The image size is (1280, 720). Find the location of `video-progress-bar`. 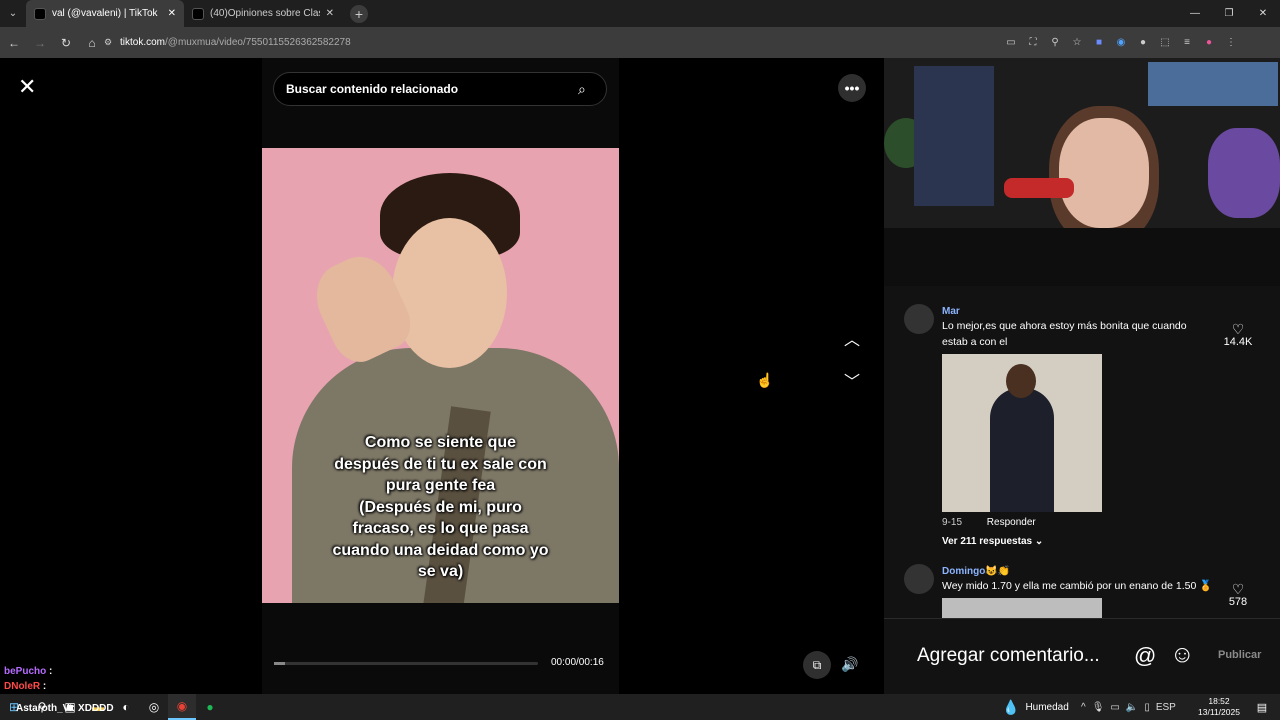

video-progress-bar is located at coordinates (406, 663).